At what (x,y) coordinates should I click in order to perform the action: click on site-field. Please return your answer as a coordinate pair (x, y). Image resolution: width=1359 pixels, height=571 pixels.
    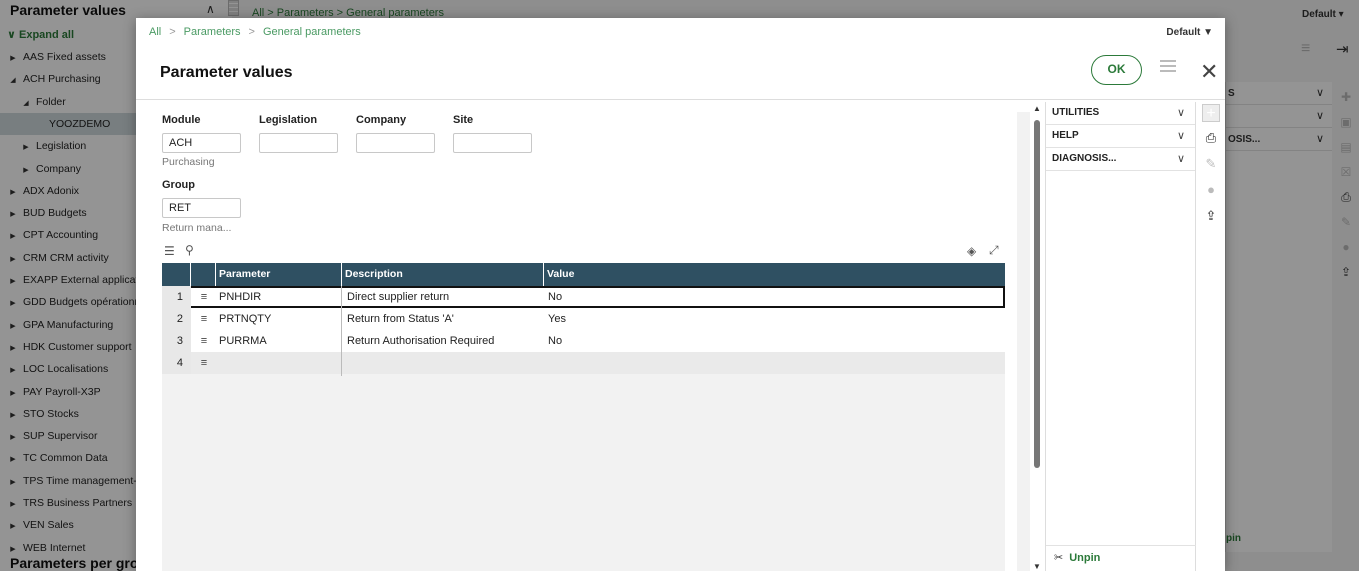
    Looking at the image, I should click on (492, 143).